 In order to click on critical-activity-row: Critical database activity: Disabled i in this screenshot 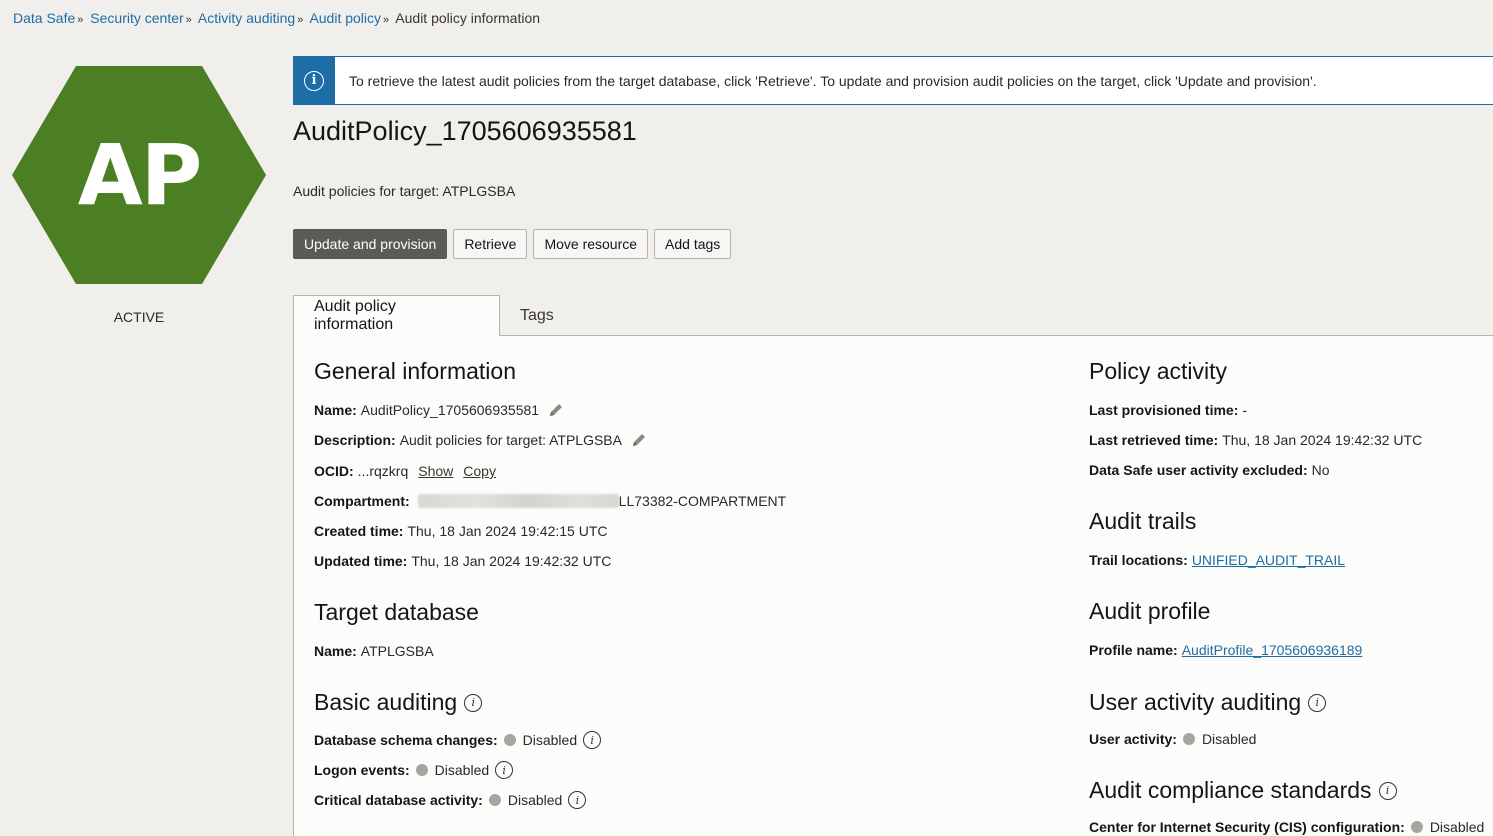, I will do `click(450, 800)`.